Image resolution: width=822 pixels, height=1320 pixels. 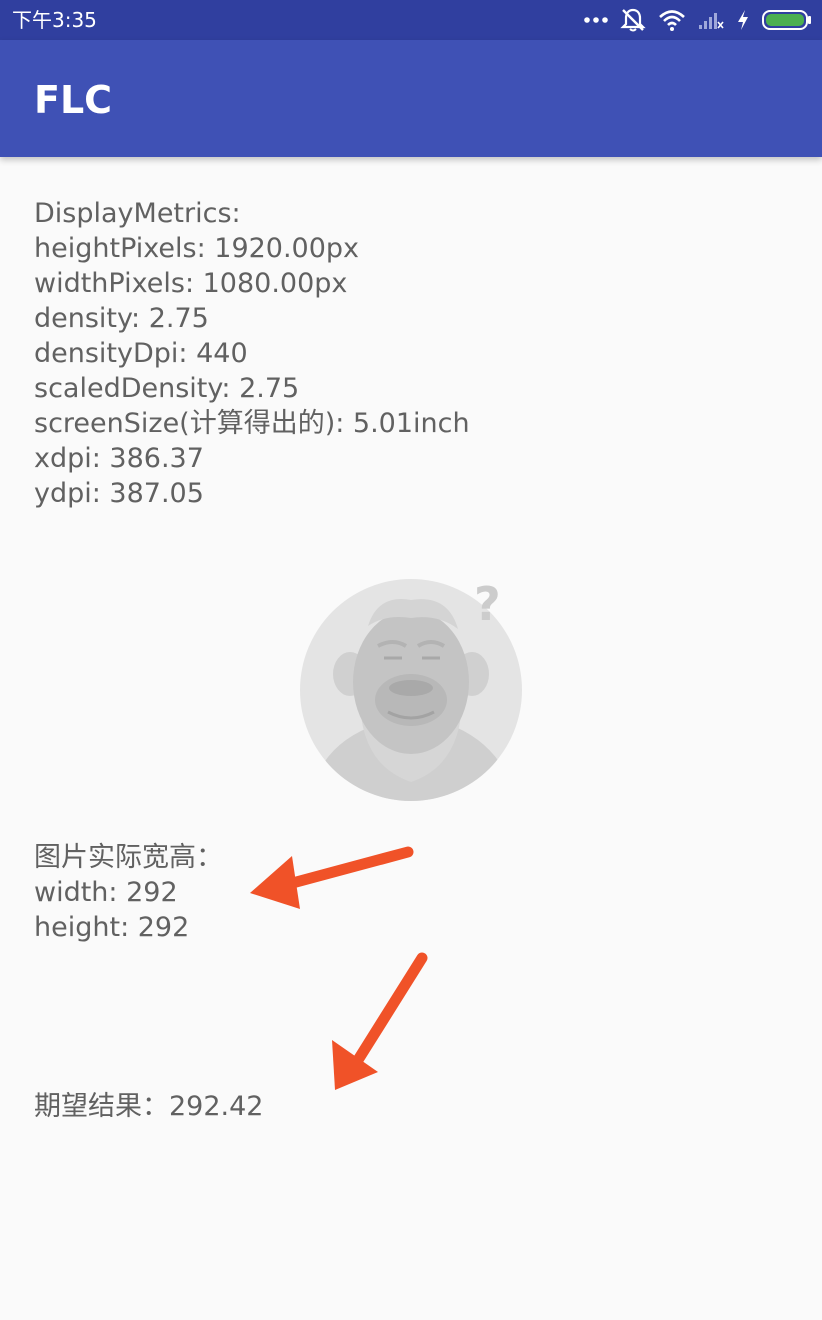 What do you see at coordinates (121, 318) in the screenshot?
I see `density-line: density: 2.75` at bounding box center [121, 318].